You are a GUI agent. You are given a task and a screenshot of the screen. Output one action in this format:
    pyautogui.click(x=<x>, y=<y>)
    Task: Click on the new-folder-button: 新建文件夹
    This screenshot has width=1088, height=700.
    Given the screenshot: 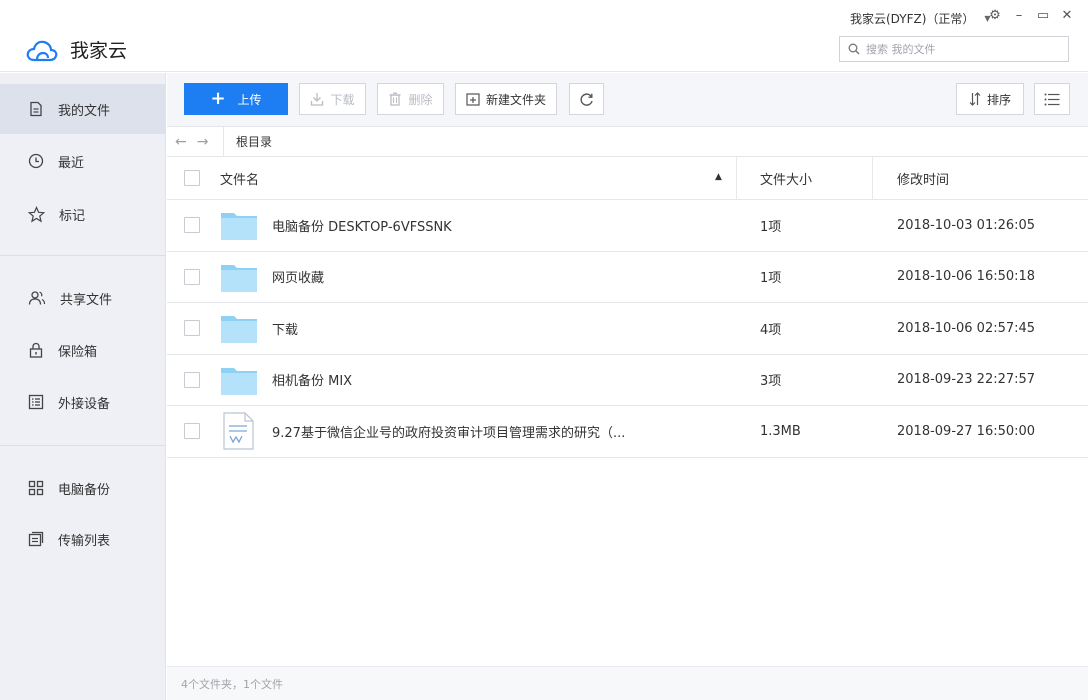 What is the action you would take?
    pyautogui.click(x=506, y=99)
    